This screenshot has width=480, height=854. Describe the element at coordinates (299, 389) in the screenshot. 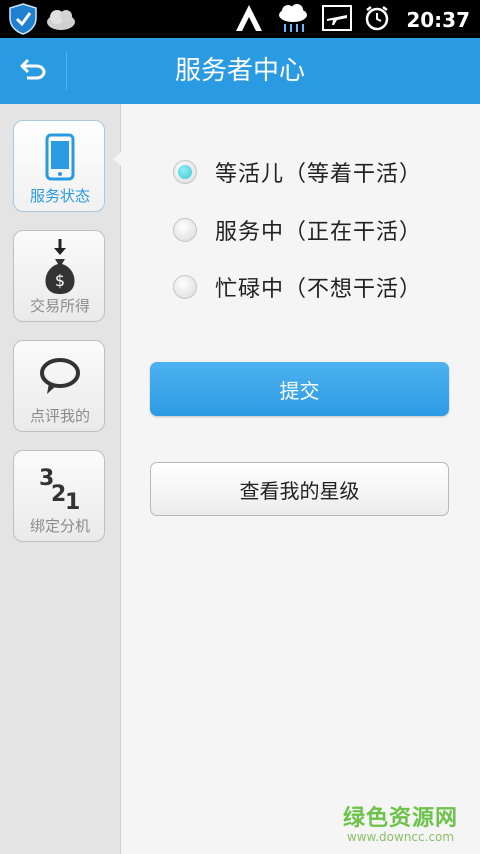

I see `submit-button: 提交` at that location.